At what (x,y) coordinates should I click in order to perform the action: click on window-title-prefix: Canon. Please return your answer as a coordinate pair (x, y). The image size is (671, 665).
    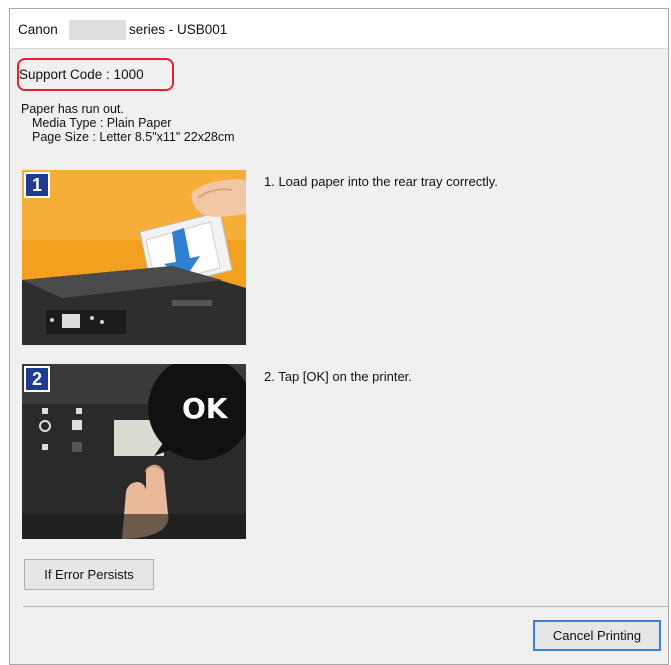
    Looking at the image, I should click on (38, 29).